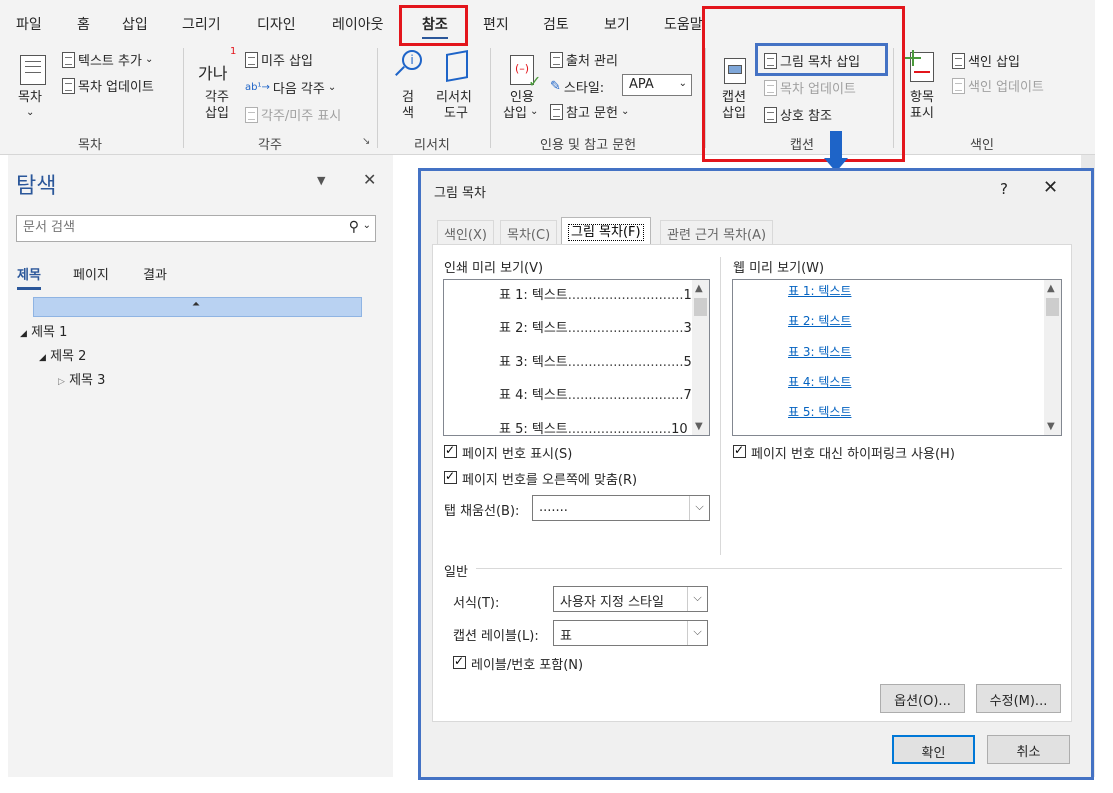  I want to click on tree-item-heading-3: ▷ 제목 3, so click(81, 378).